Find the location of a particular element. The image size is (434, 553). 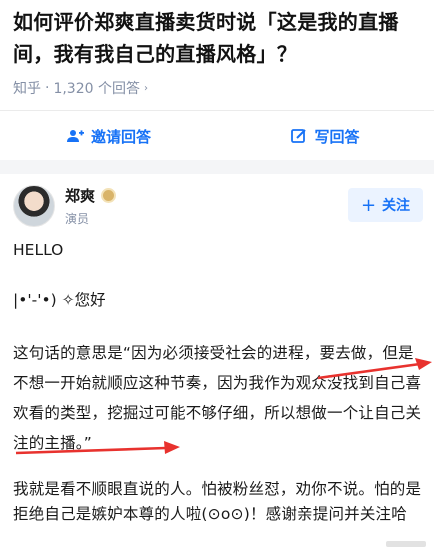

invite-answer-label: 邀请回答 is located at coordinates (120, 136).